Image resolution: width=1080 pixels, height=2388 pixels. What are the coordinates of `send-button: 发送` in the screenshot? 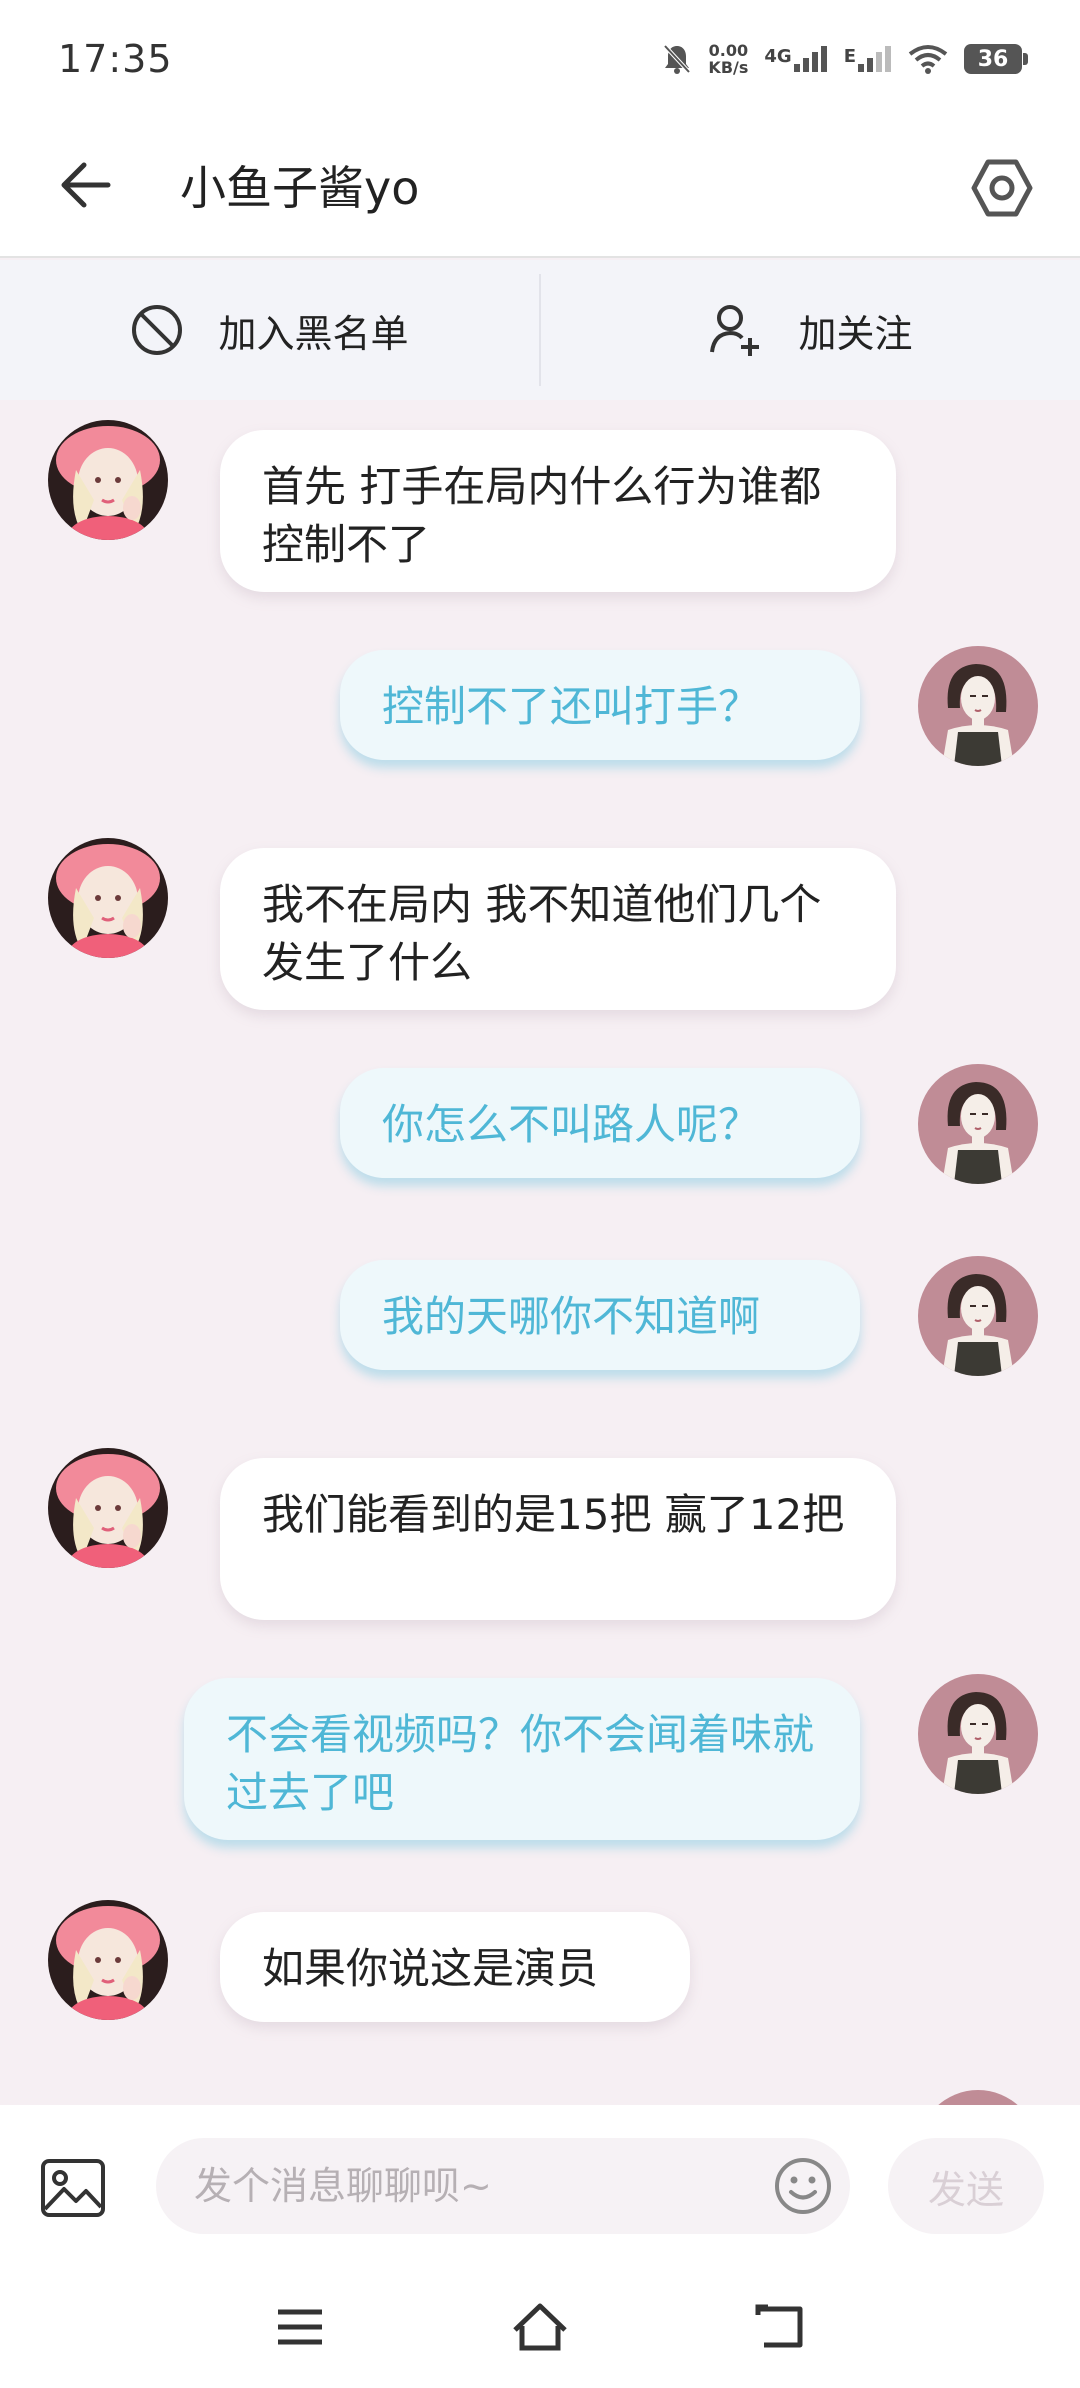 It's located at (966, 2186).